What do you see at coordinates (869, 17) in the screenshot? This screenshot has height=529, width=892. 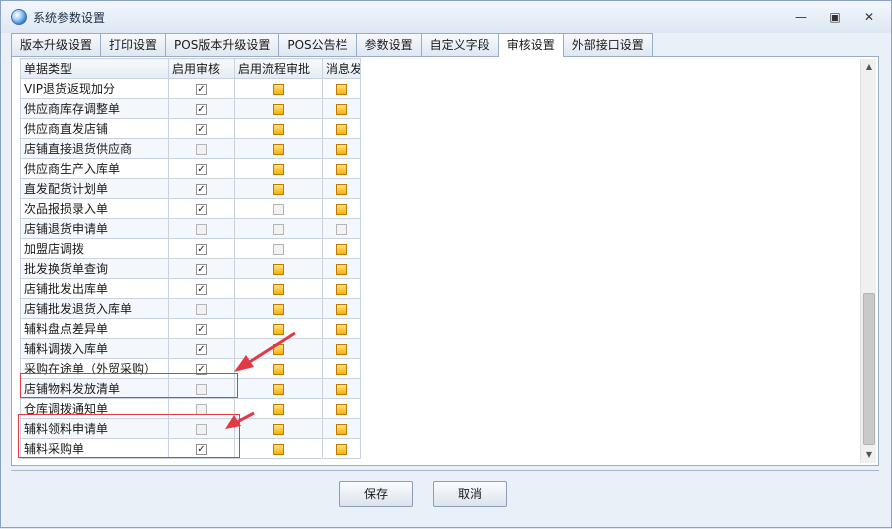 I see `close-icon: ✕` at bounding box center [869, 17].